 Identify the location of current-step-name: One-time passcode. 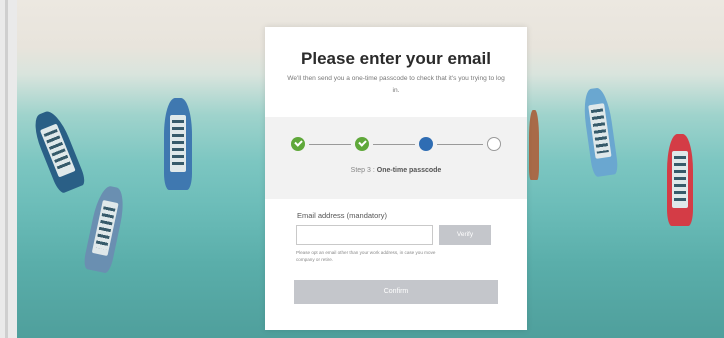
(409, 170).